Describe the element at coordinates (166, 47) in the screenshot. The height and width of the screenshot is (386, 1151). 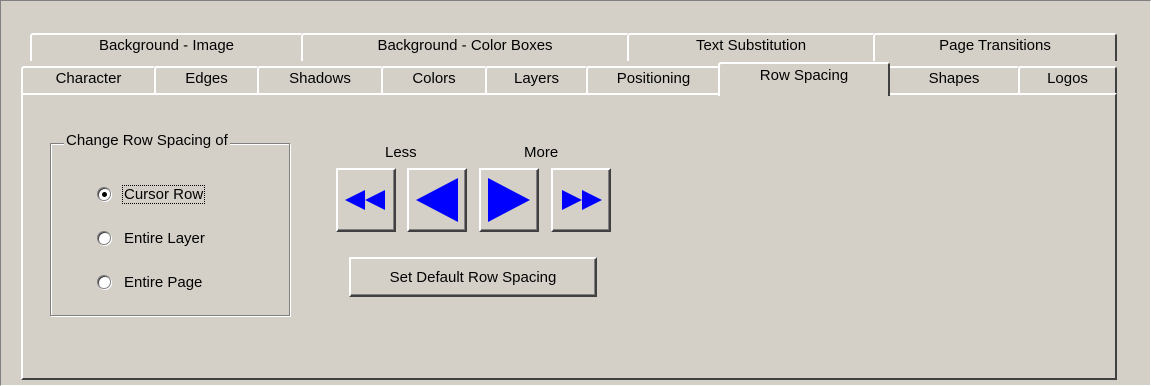
I see `tab-background-image: Background - Image` at that location.